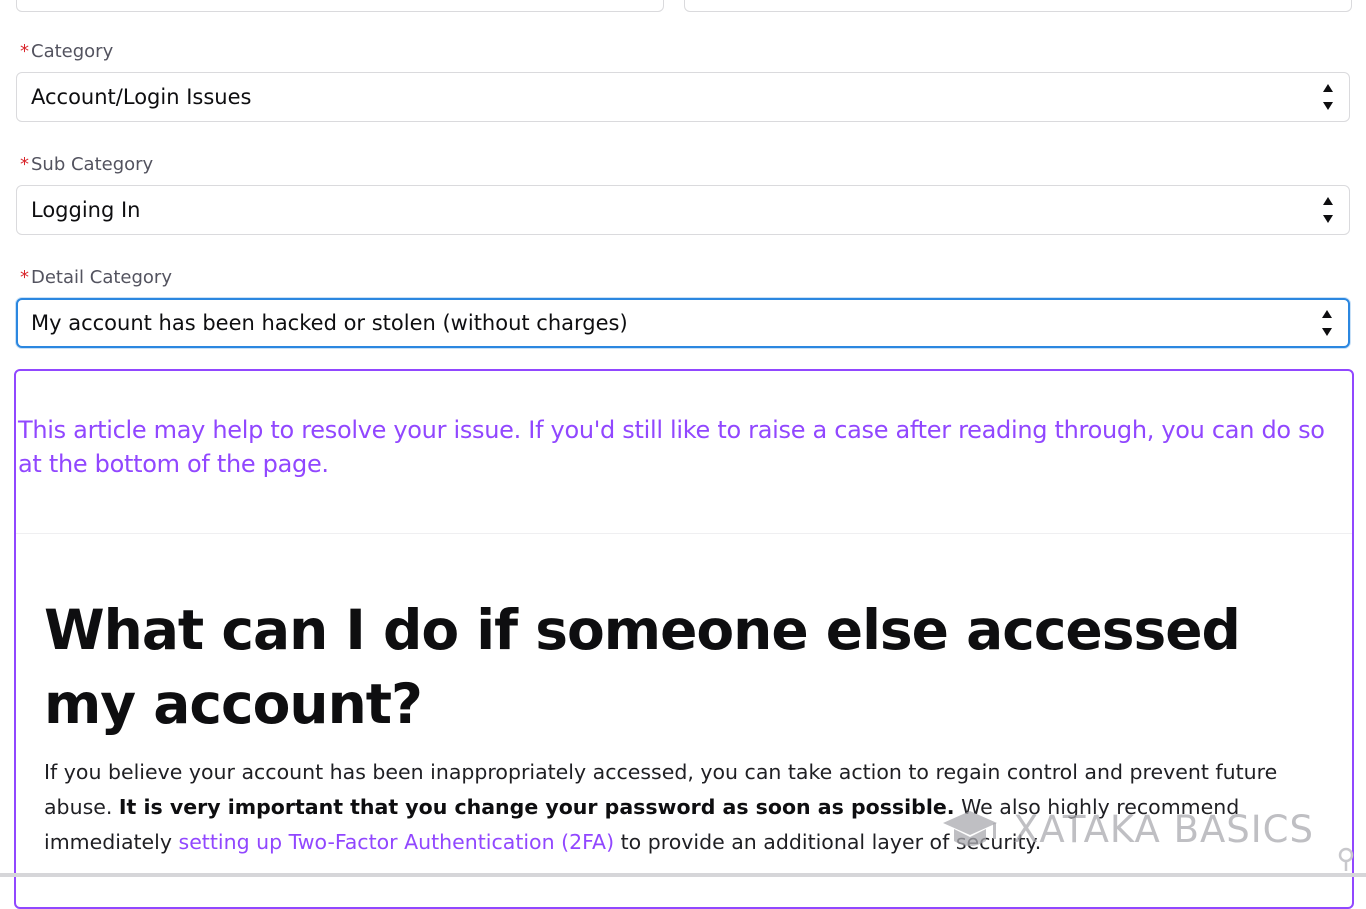 The width and height of the screenshot is (1366, 909). What do you see at coordinates (683, 875) in the screenshot?
I see `bottom-scroll-edge` at bounding box center [683, 875].